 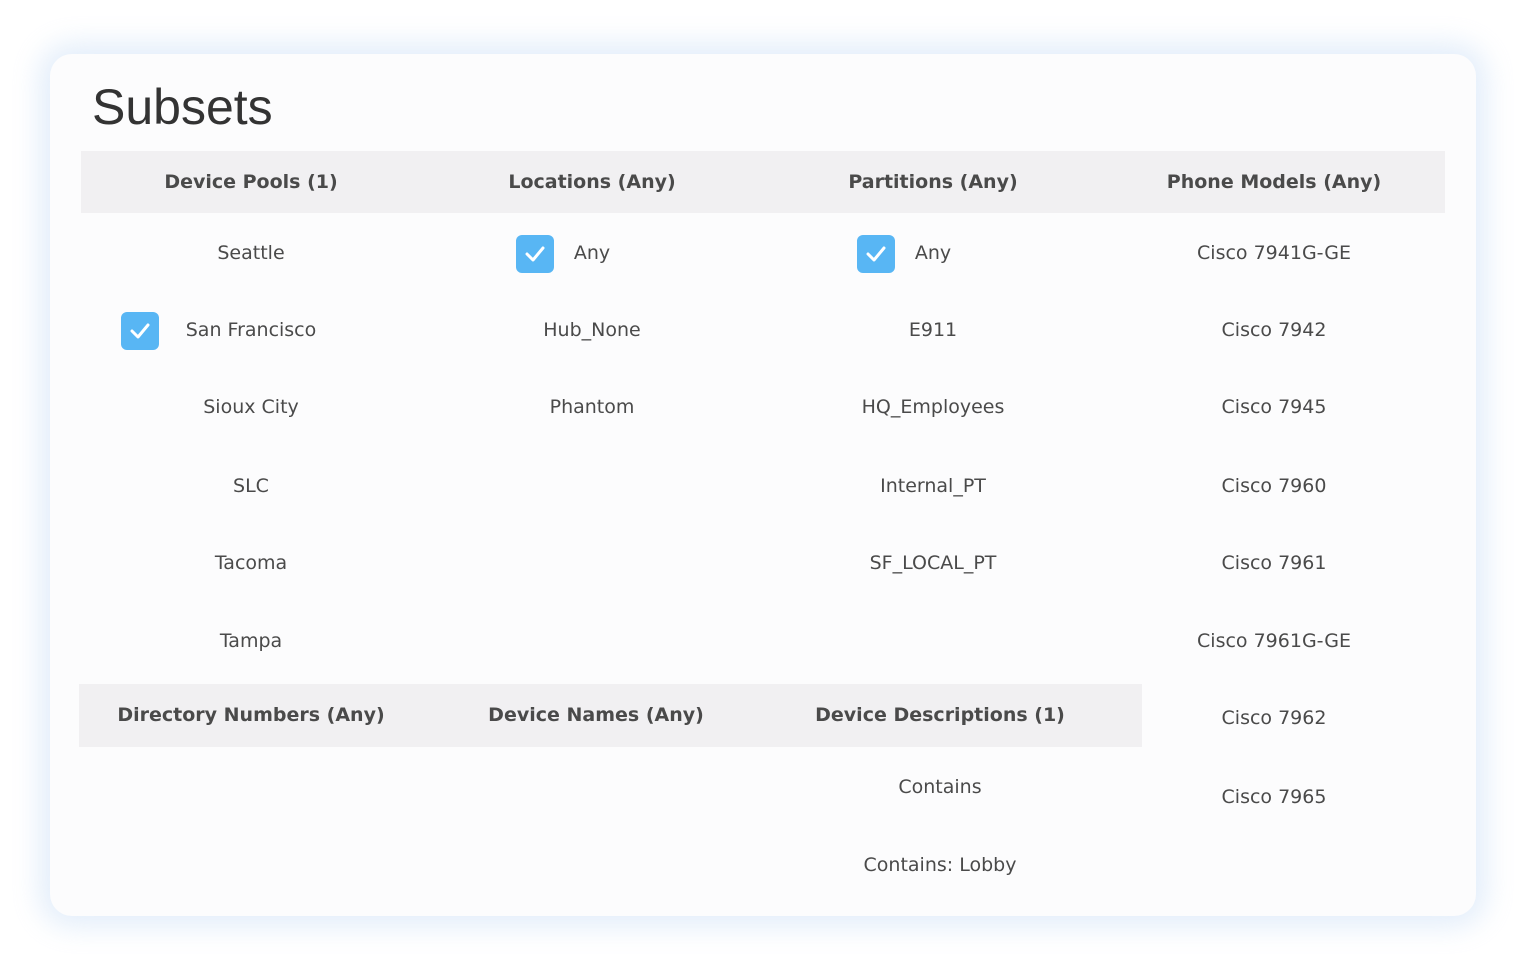 I want to click on phone-model-item: Cisco 7945, so click(x=1274, y=407).